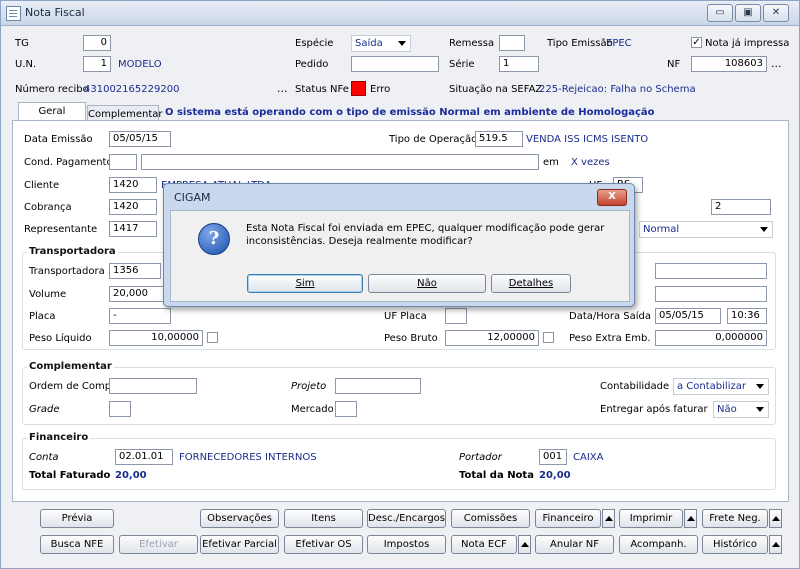 The width and height of the screenshot is (800, 569). Describe the element at coordinates (153, 386) in the screenshot. I see `ordem-compra-input` at that location.